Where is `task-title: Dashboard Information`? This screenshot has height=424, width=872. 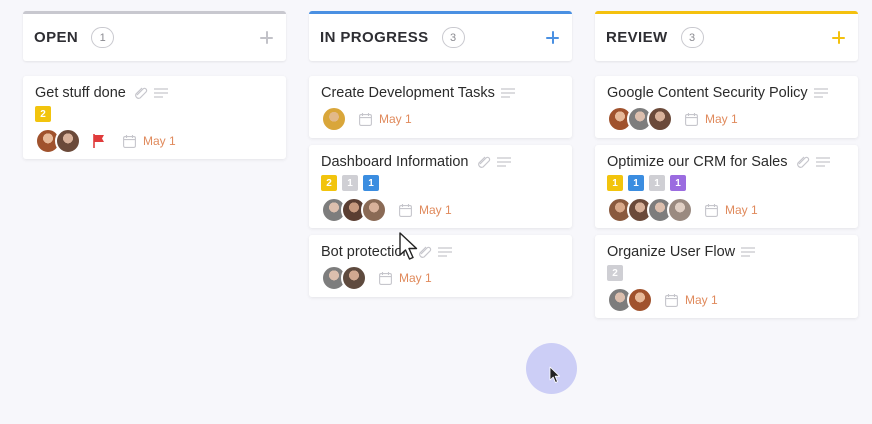 task-title: Dashboard Information is located at coordinates (395, 162).